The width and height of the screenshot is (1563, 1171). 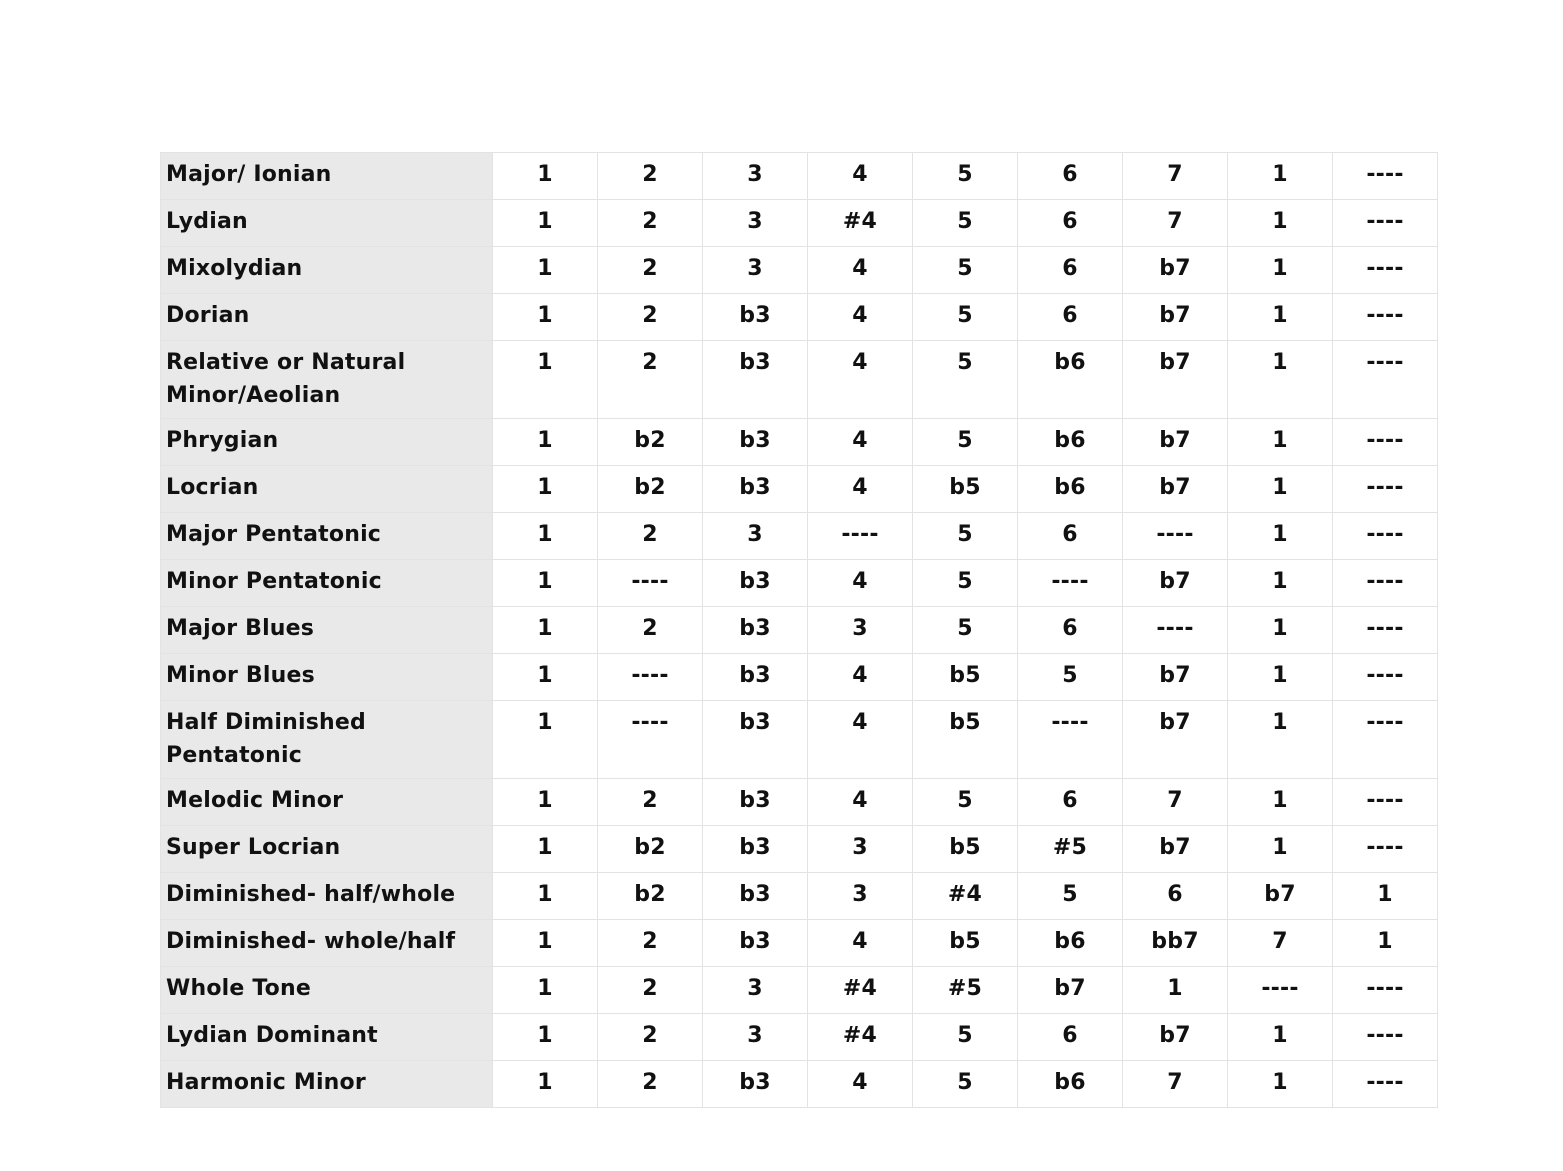 I want to click on scale-name-cell: Locrian, so click(x=326, y=489).